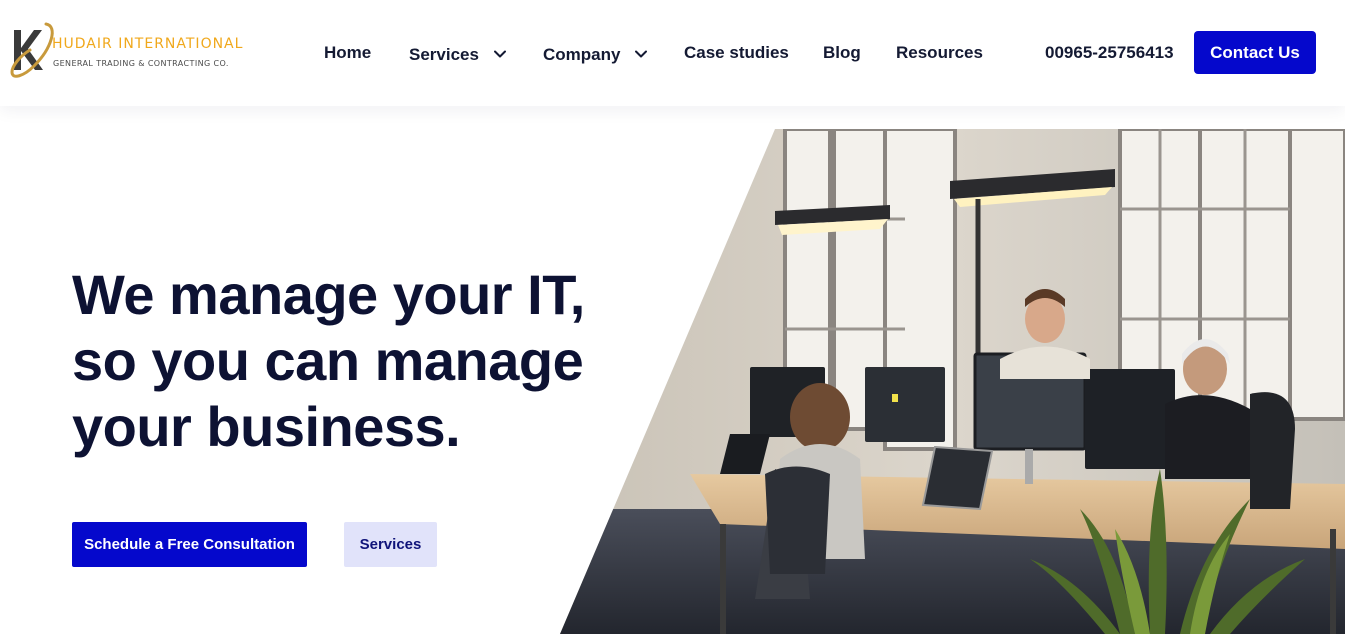 The image size is (1345, 634). What do you see at coordinates (444, 54) in the screenshot?
I see `nav-label: Services` at bounding box center [444, 54].